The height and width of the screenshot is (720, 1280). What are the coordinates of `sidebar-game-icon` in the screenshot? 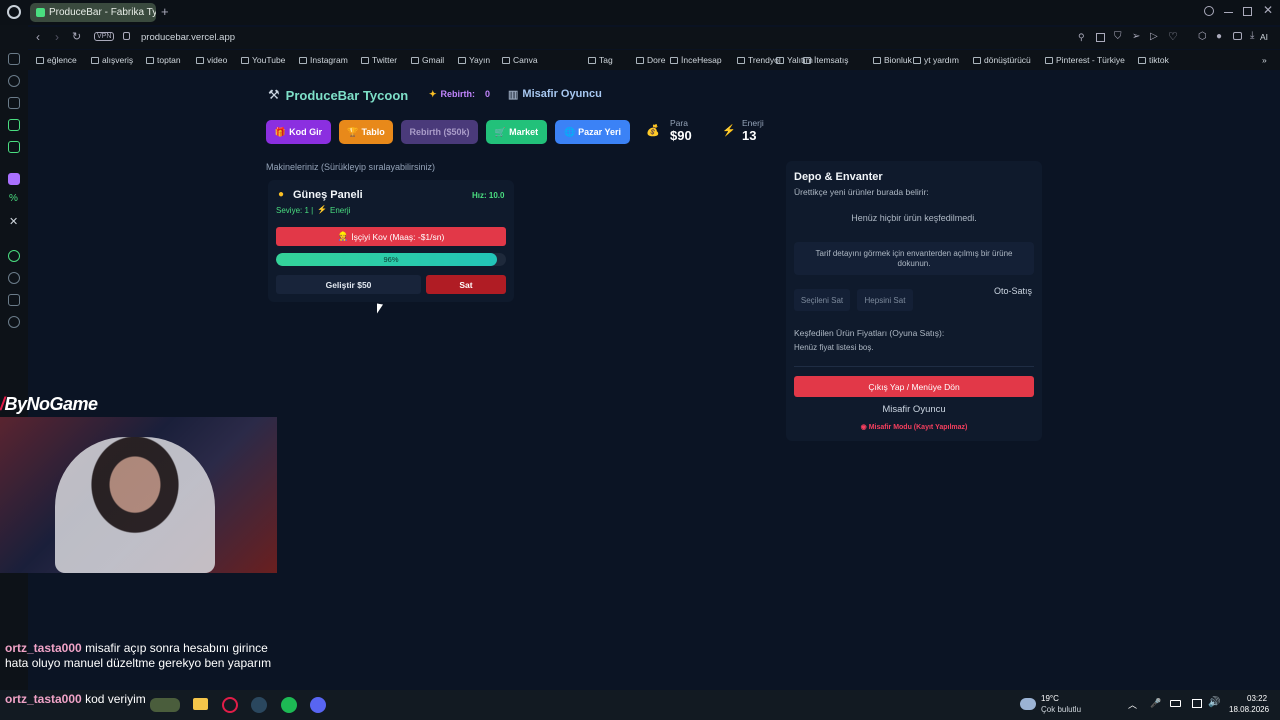 It's located at (14, 125).